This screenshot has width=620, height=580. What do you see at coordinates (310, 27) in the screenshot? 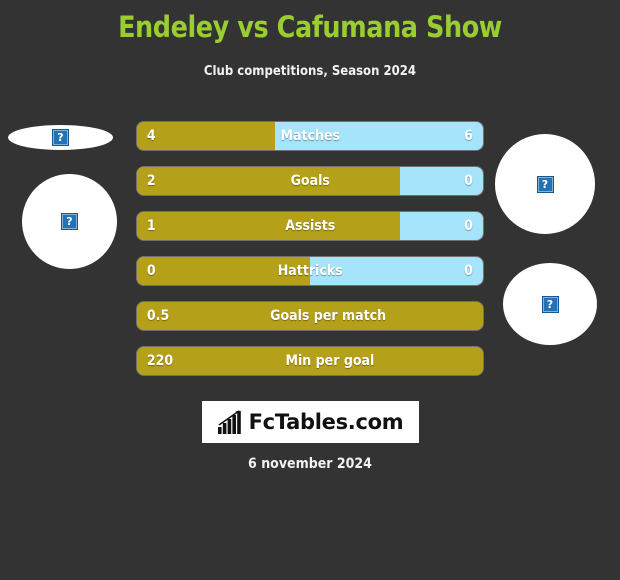
I see `page-title: Endeley vs Cafumana Show` at bounding box center [310, 27].